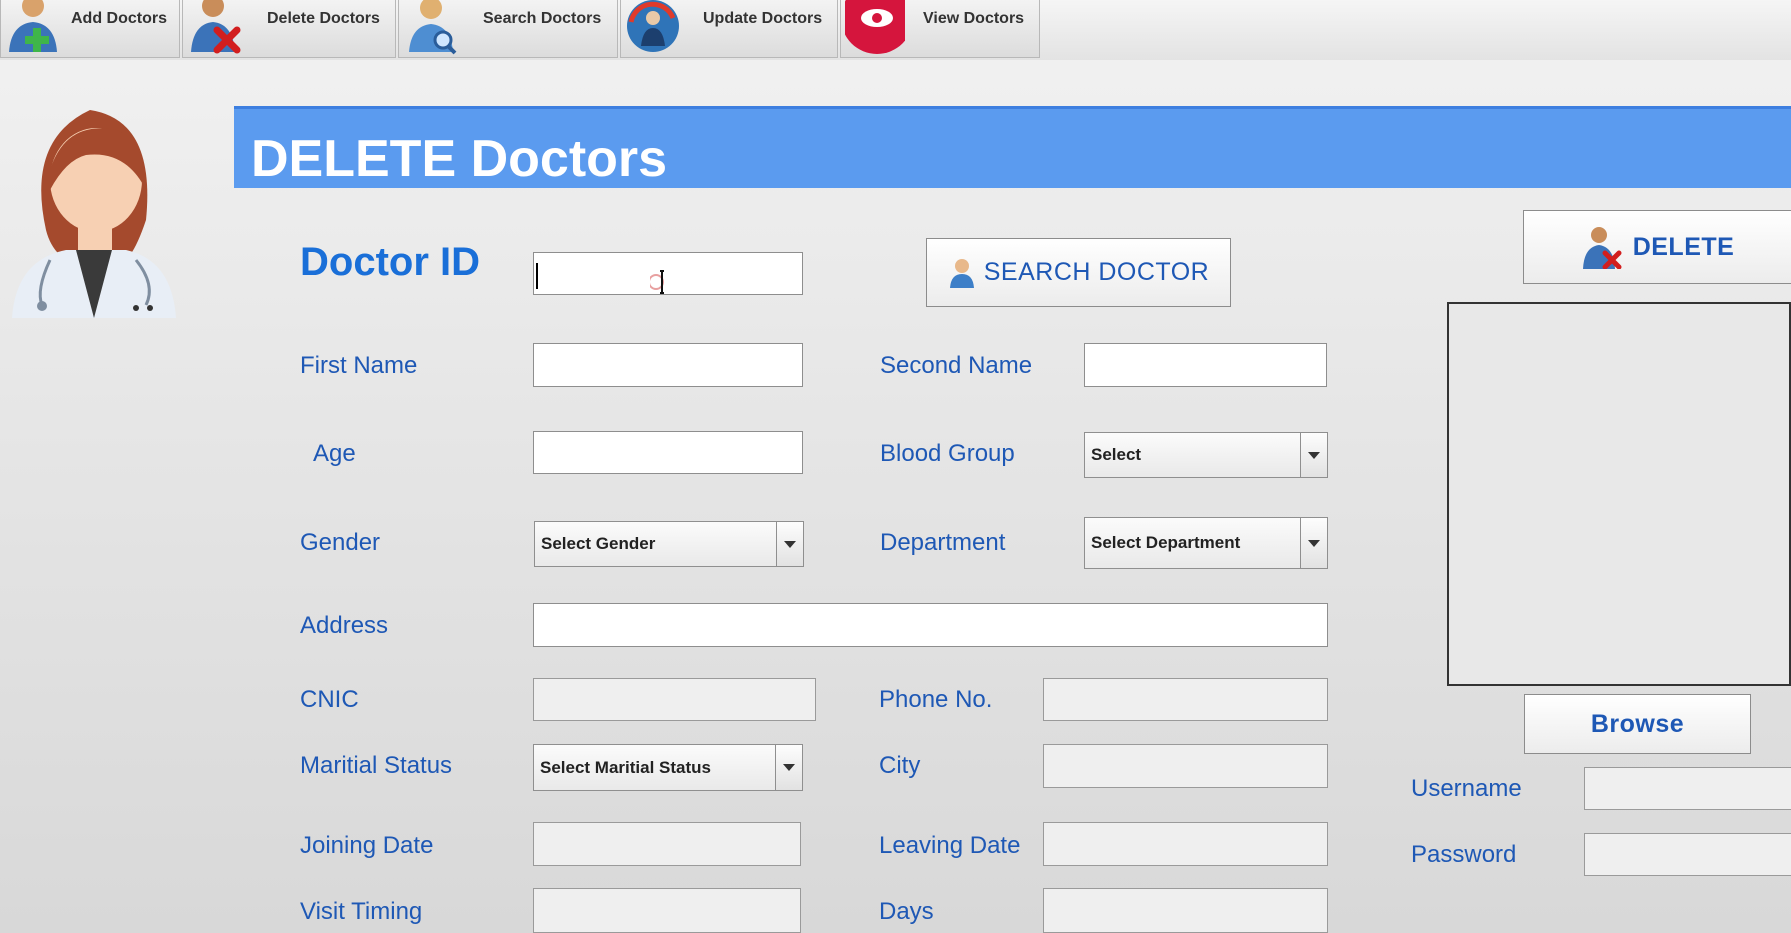  I want to click on visit-timing-label: Visit Timing, so click(361, 911).